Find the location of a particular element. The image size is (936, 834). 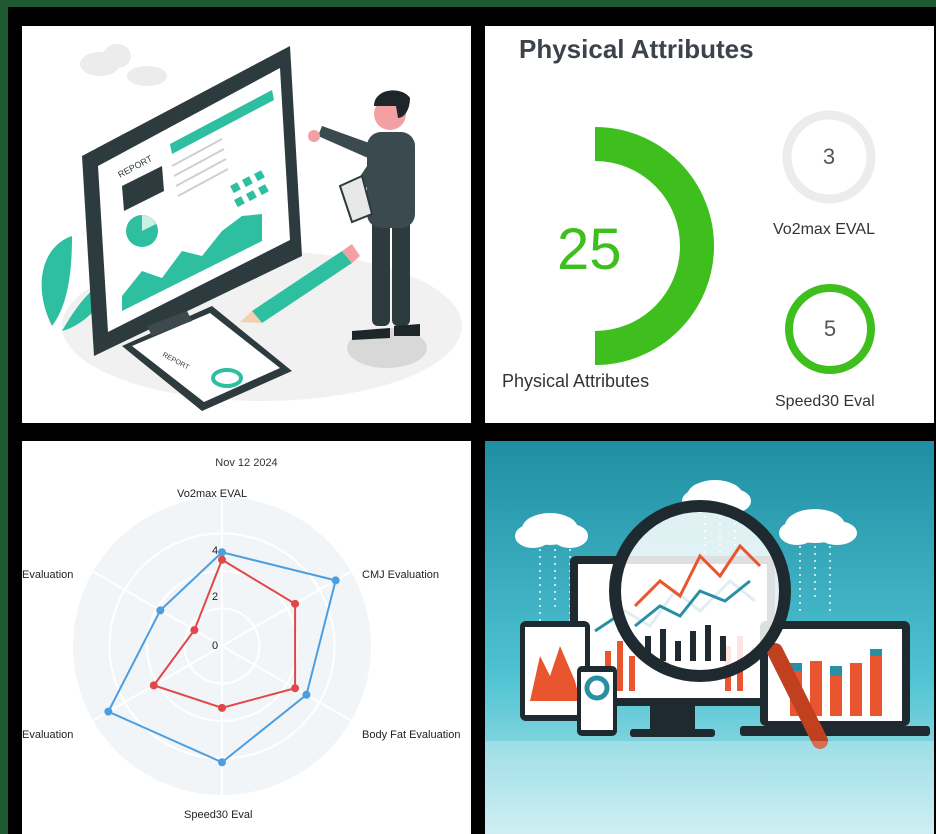

axis-label-body-fat: Body Fat Evaluation is located at coordinates (411, 735).